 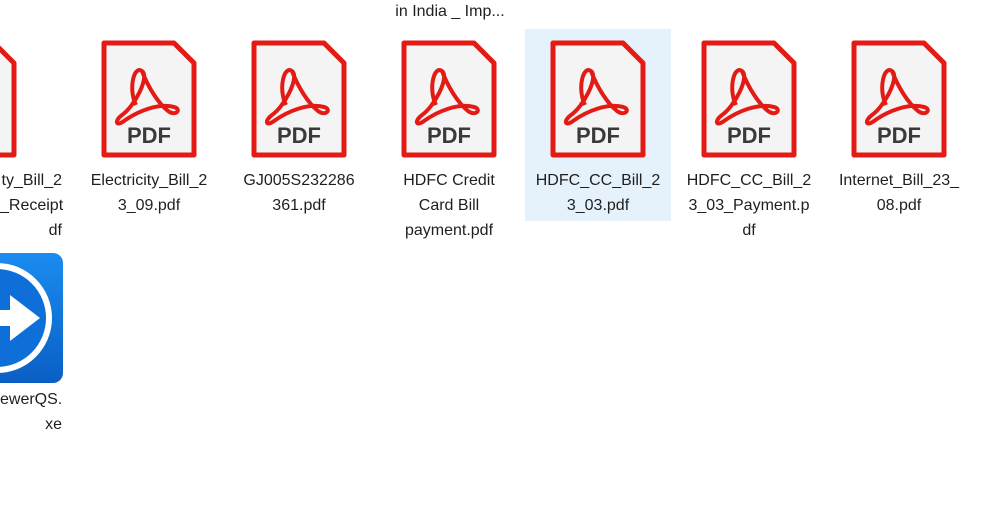 What do you see at coordinates (749, 205) in the screenshot?
I see `file-name-label: HDFC_CC_Bill_2 3_03_Payment.p df` at bounding box center [749, 205].